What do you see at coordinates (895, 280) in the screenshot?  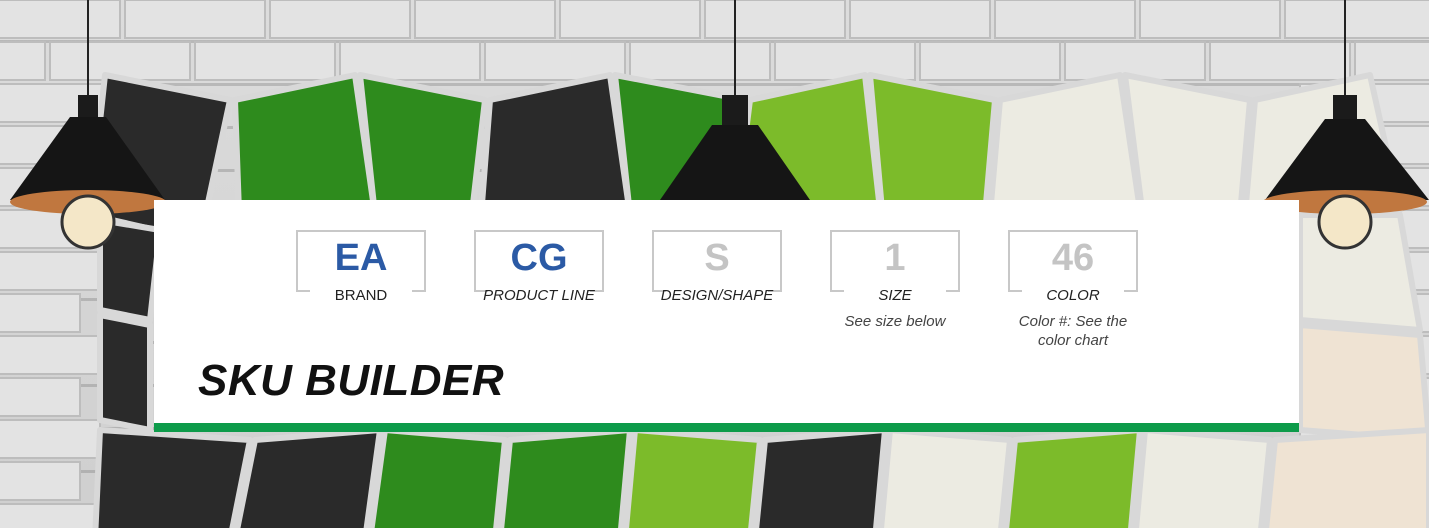 I see `sku-segment-size: 1 SIZE See size below` at bounding box center [895, 280].